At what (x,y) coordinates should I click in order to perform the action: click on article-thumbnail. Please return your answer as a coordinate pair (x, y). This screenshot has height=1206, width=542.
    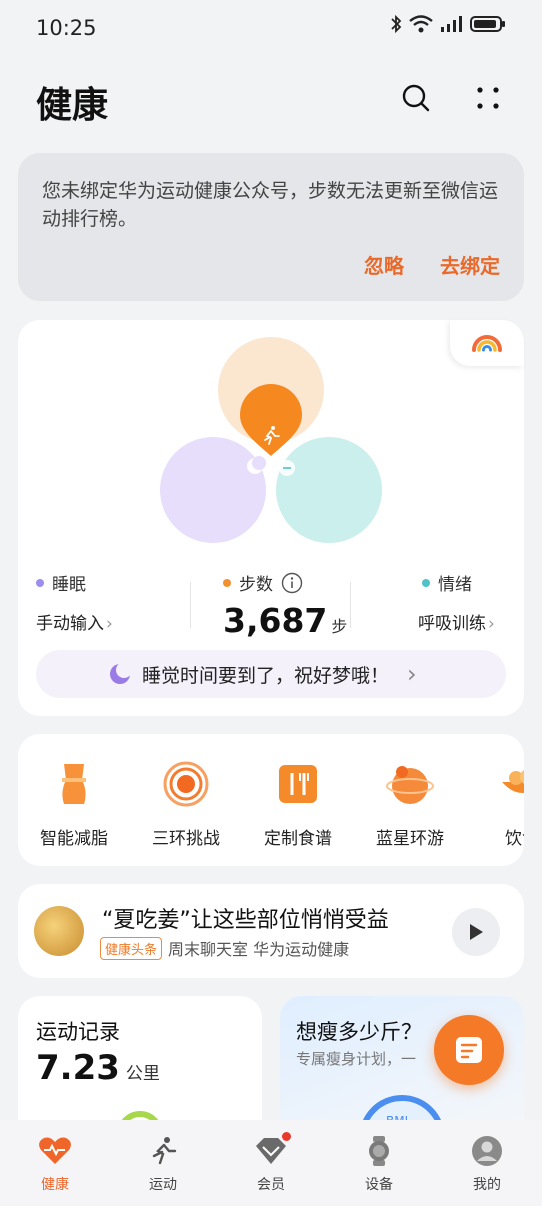
    Looking at the image, I should click on (59, 931).